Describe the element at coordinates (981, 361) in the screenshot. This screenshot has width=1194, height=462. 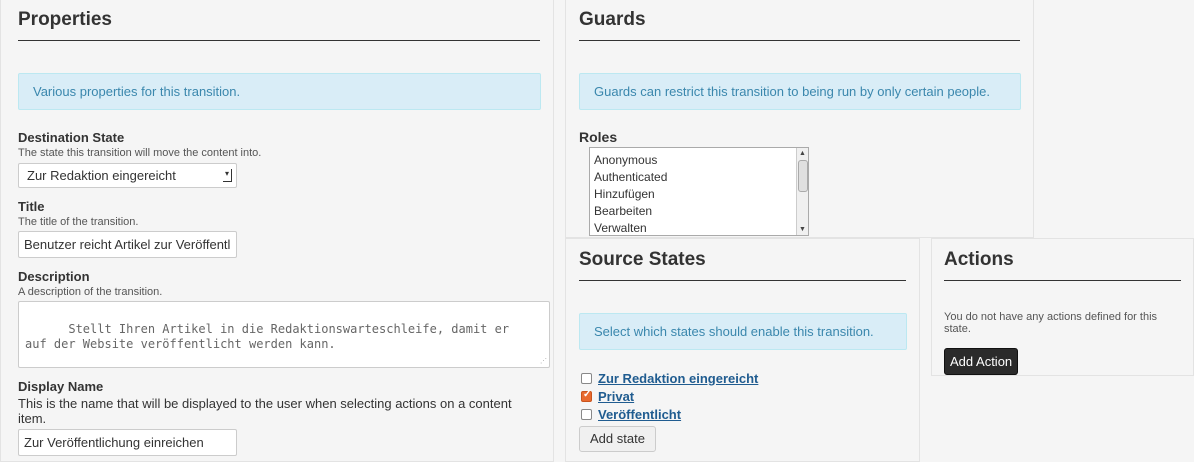
I see `add-action-button: Add Action` at that location.